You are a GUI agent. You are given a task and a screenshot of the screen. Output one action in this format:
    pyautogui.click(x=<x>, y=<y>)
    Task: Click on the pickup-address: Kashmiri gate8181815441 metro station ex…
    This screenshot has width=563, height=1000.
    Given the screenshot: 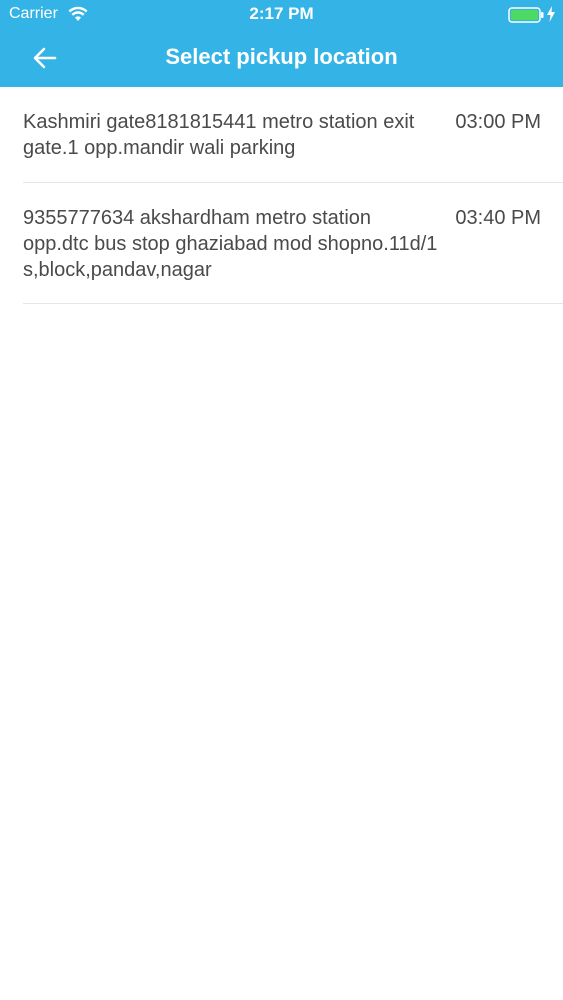 What is the action you would take?
    pyautogui.click(x=219, y=135)
    